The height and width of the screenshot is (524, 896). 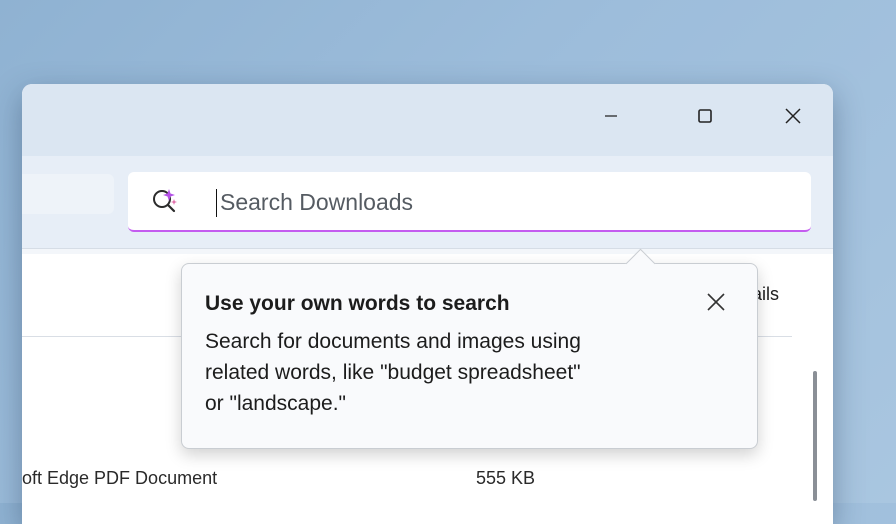 I want to click on close-button, so click(x=793, y=116).